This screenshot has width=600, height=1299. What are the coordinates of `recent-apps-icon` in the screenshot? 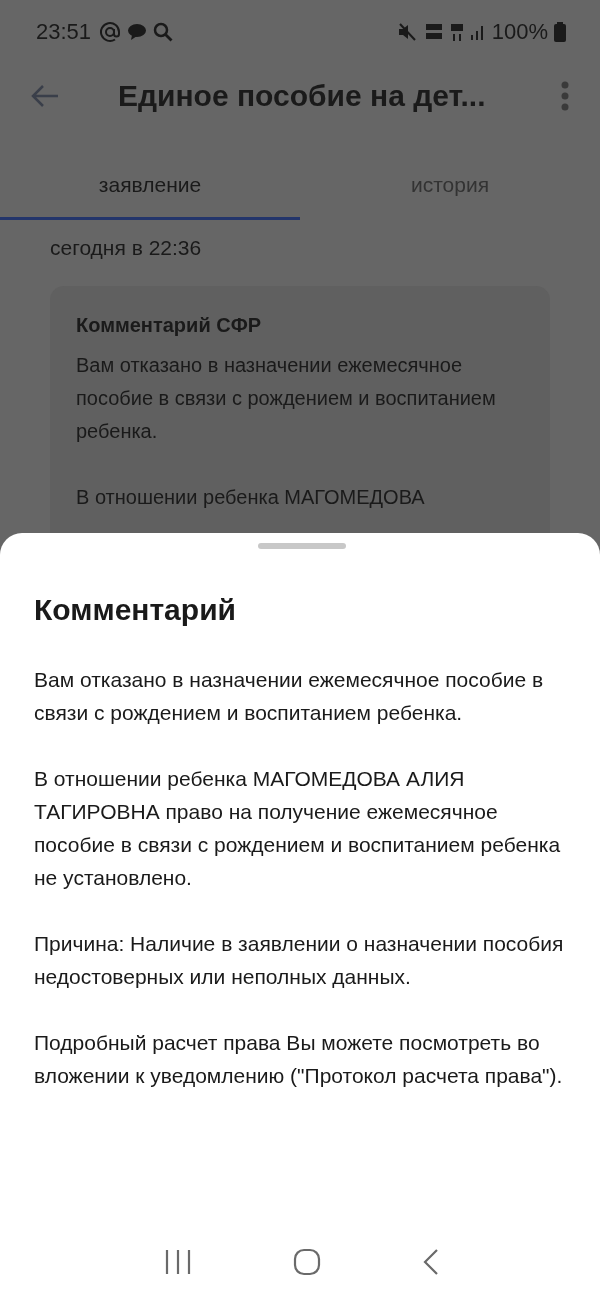 It's located at (178, 1262).